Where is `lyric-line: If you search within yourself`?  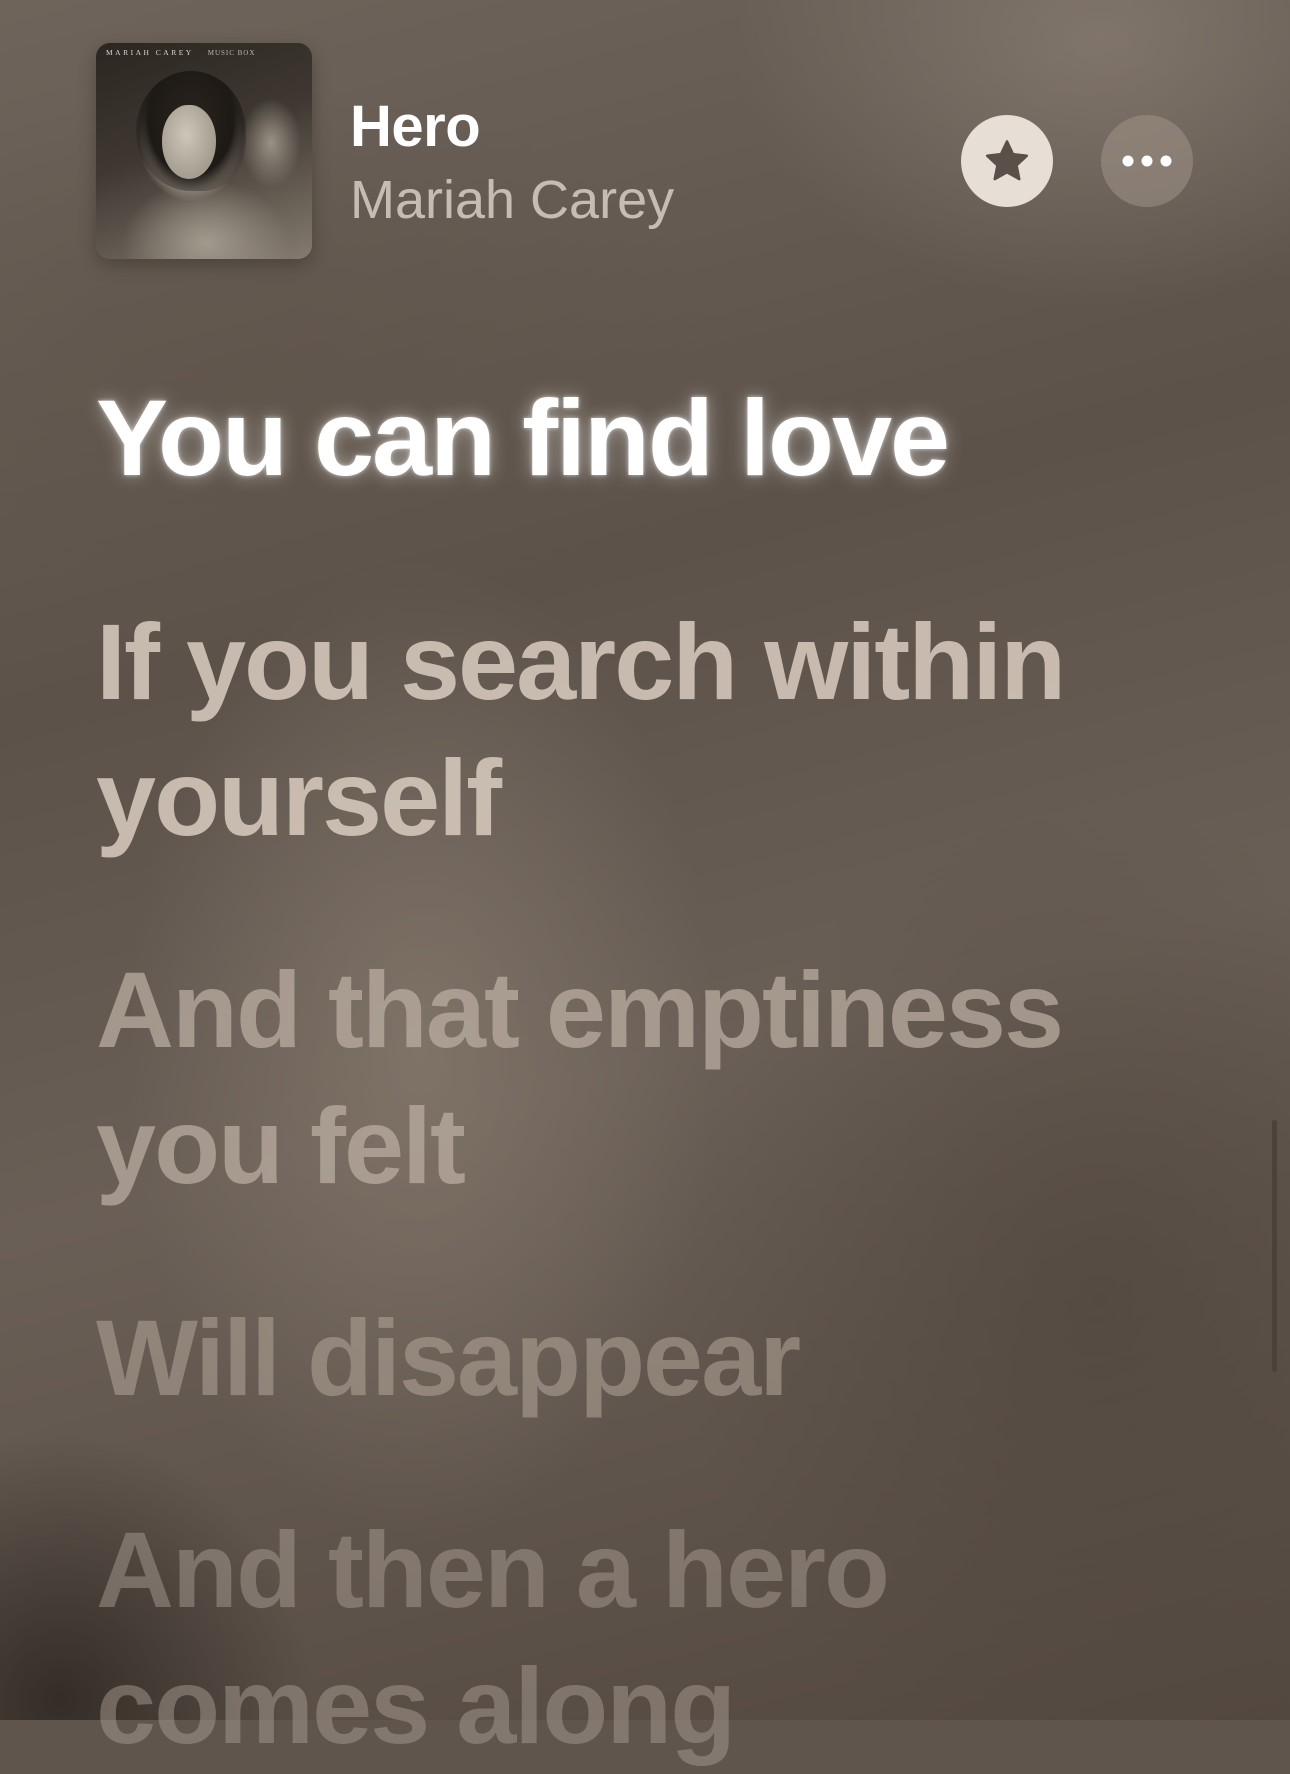 lyric-line: If you search within yourself is located at coordinates (656, 730).